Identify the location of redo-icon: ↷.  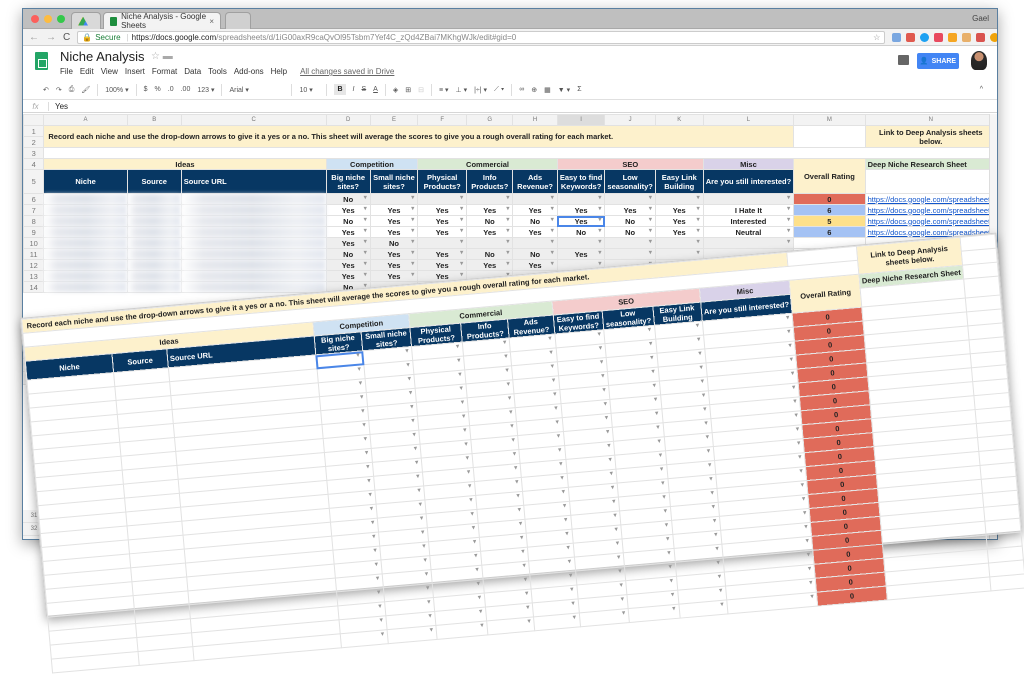
(59, 90).